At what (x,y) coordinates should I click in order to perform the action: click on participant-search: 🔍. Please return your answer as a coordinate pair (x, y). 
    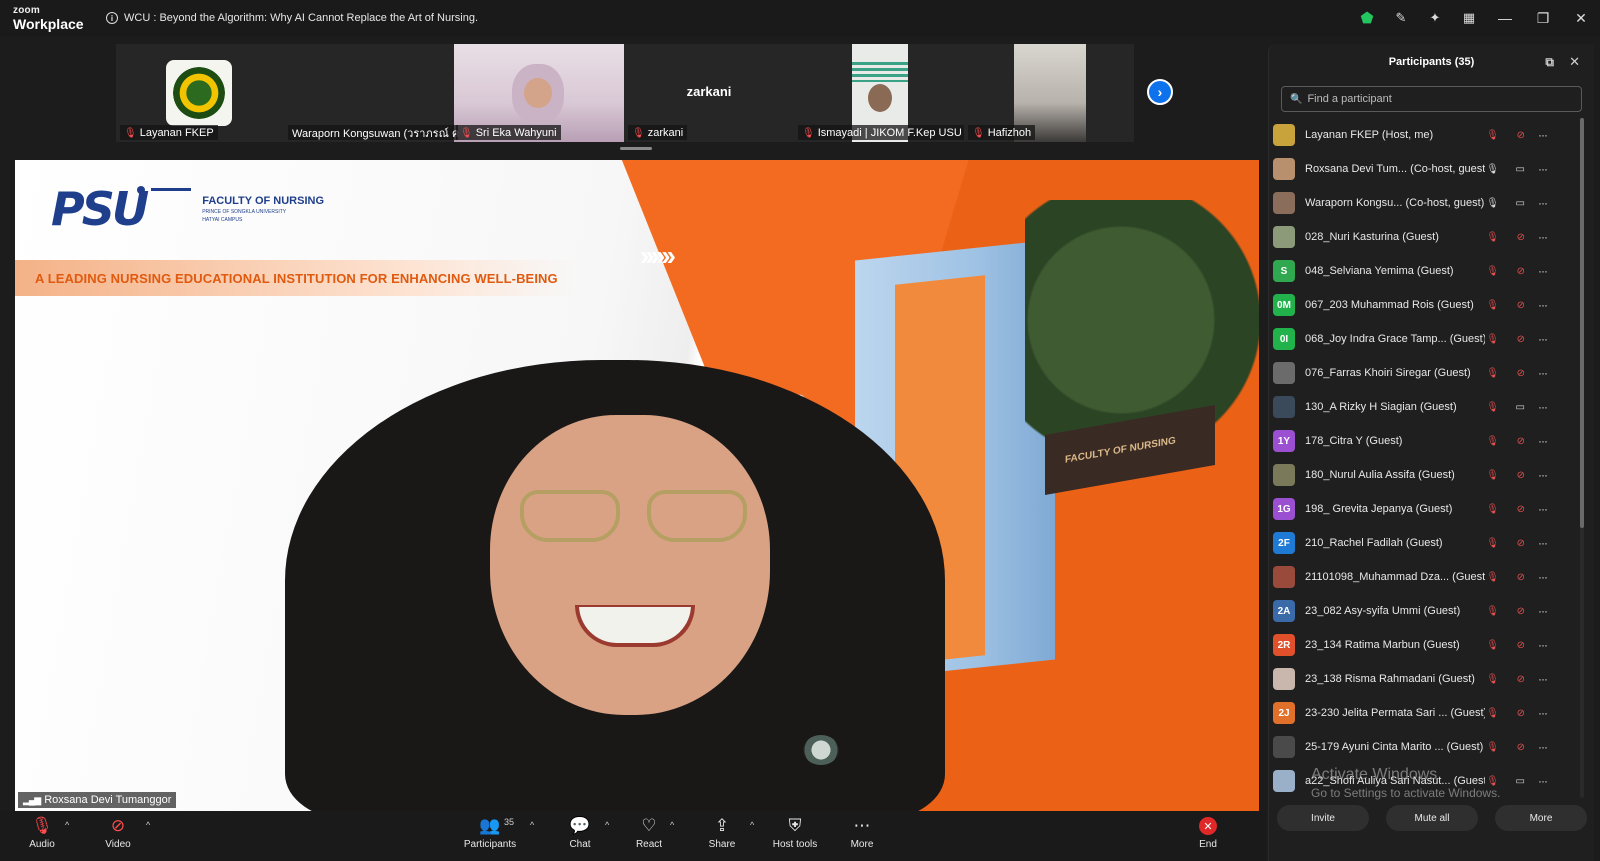
    Looking at the image, I should click on (1431, 99).